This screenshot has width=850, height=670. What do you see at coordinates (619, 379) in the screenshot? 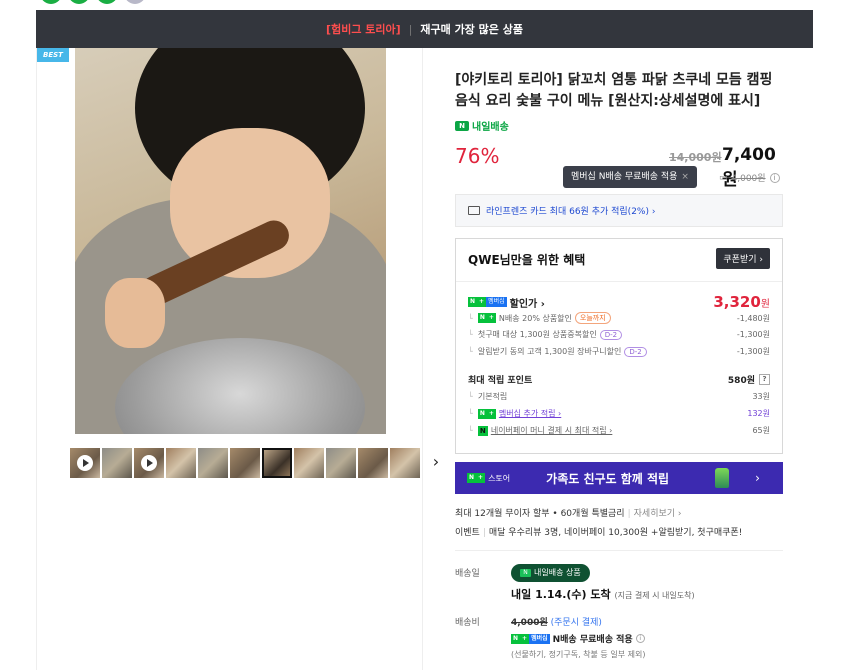
I see `points-row: 최대 적립 포인트 580원?` at bounding box center [619, 379].